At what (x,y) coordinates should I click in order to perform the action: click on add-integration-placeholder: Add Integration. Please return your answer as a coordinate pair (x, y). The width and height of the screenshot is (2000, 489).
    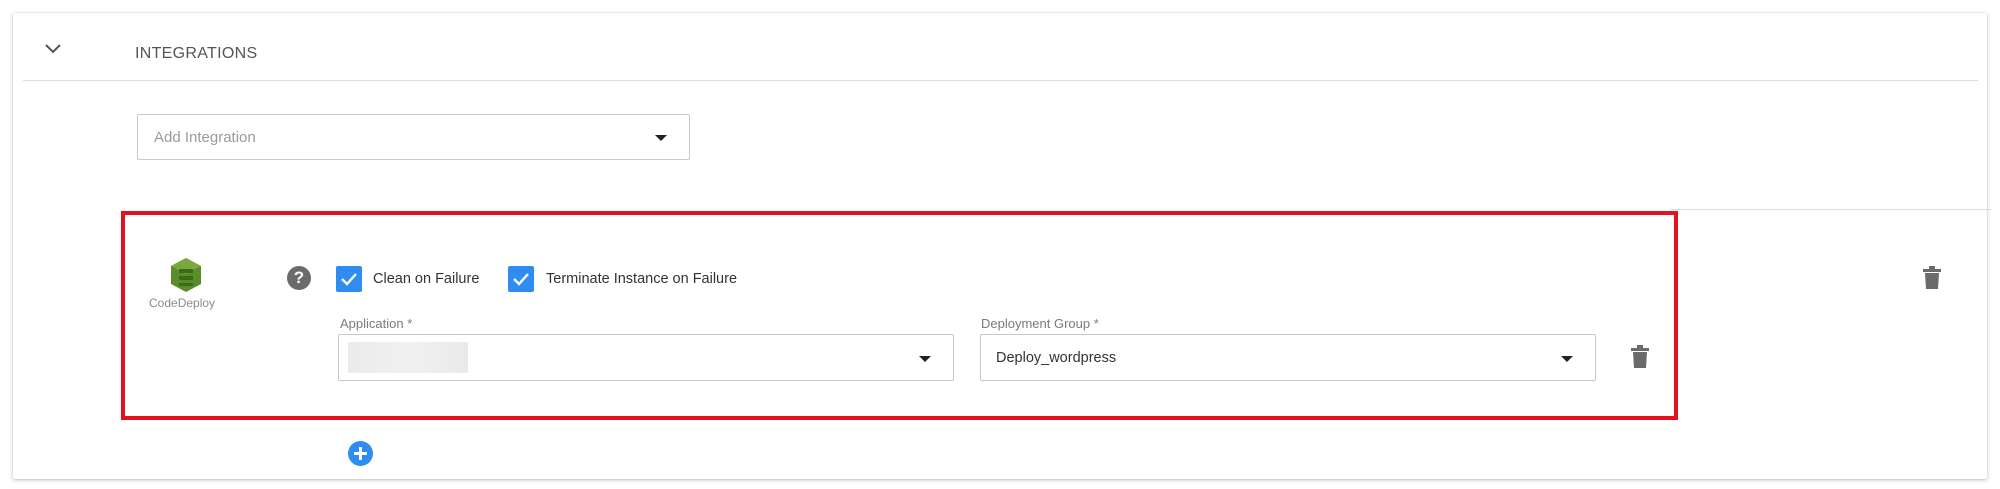
    Looking at the image, I should click on (205, 137).